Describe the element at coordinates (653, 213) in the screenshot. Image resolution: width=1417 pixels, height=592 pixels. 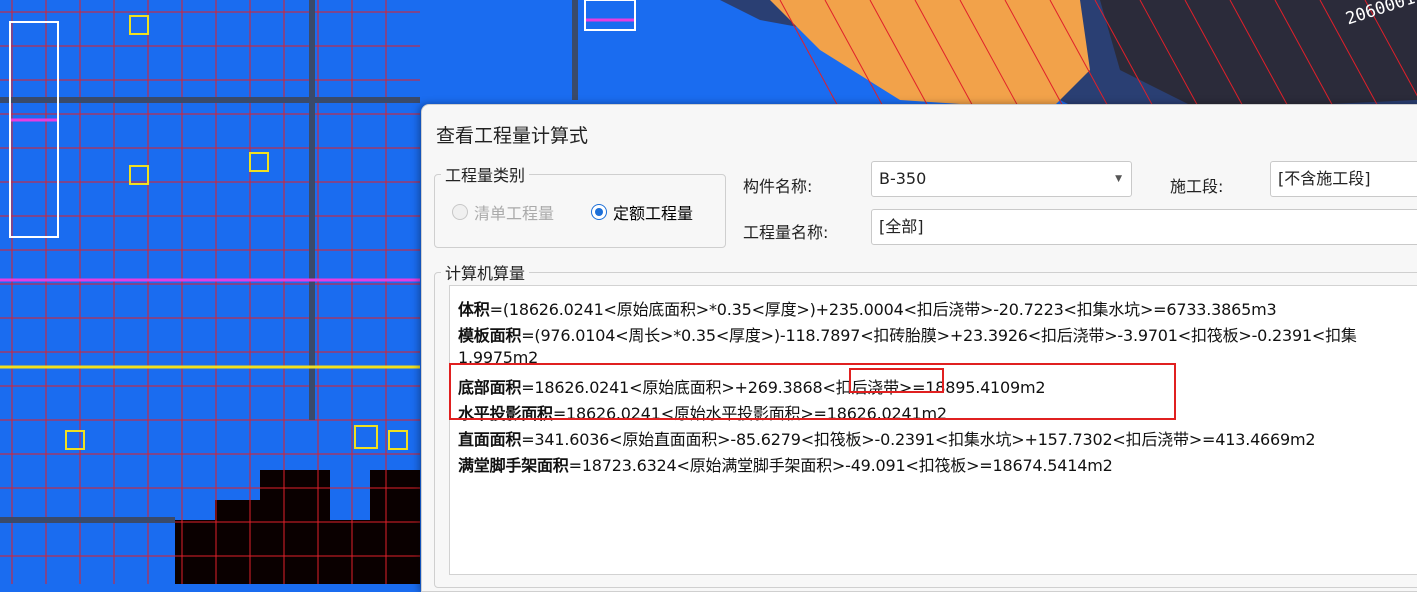
I see `radio-label: 定额工程量` at that location.